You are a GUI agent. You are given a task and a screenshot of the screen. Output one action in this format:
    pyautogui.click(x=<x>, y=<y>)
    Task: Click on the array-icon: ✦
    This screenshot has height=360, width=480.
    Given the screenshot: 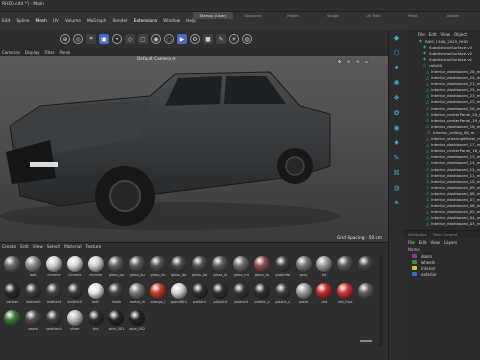 What is the action you would take?
    pyautogui.click(x=397, y=68)
    